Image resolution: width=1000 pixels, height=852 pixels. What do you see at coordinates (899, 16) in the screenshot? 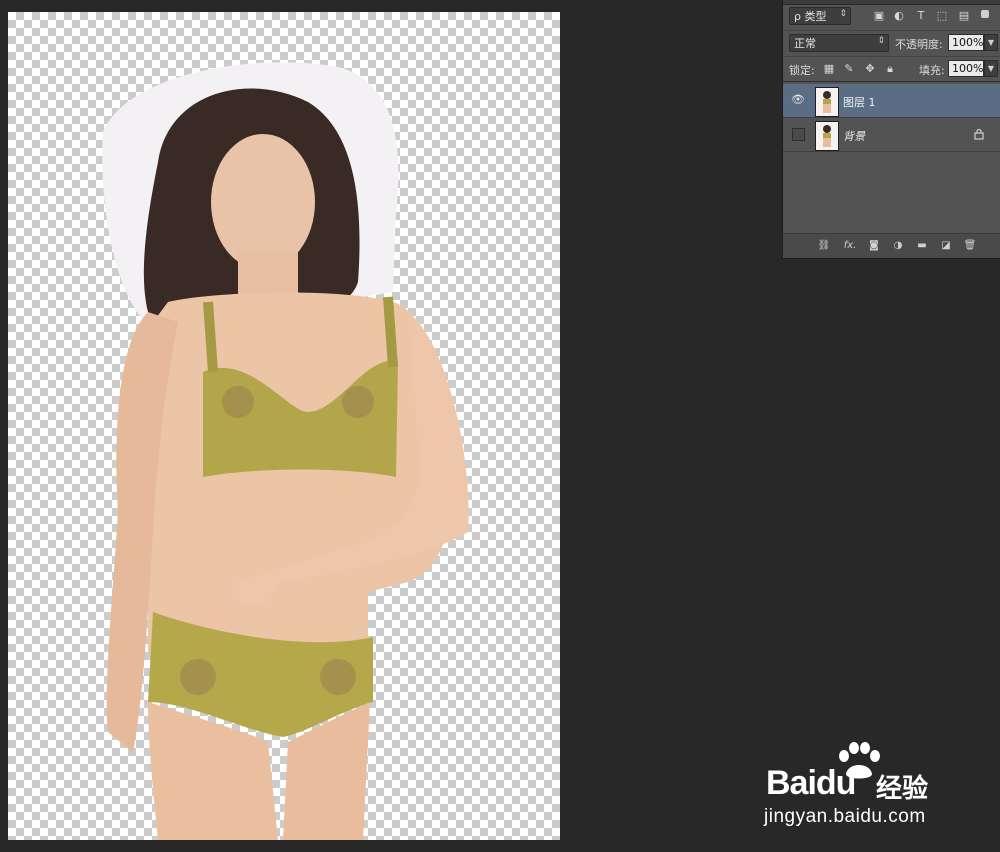
I see `adjustment-filter-icon: ◐` at bounding box center [899, 16].